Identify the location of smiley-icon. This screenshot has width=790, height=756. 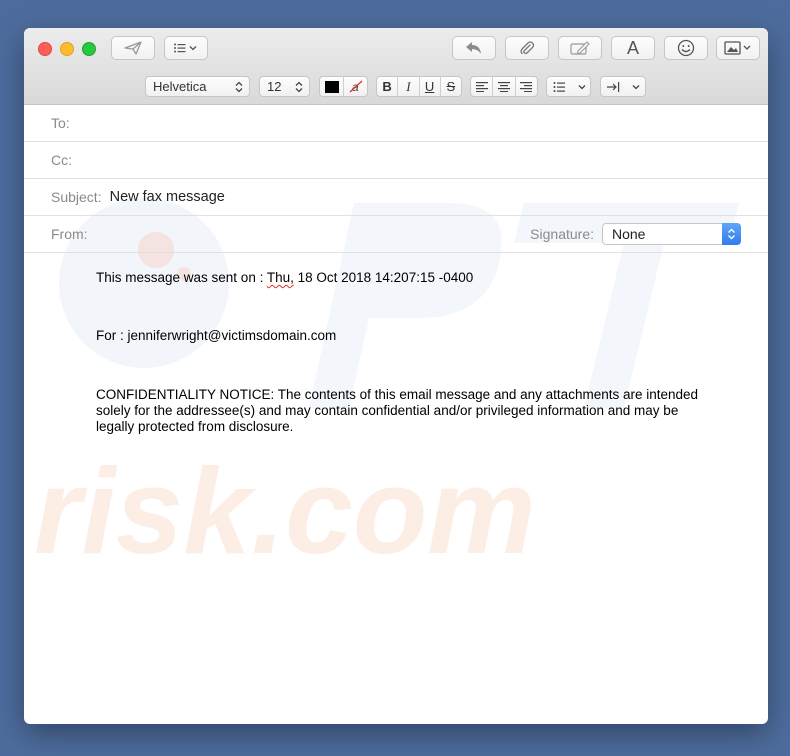
(686, 48).